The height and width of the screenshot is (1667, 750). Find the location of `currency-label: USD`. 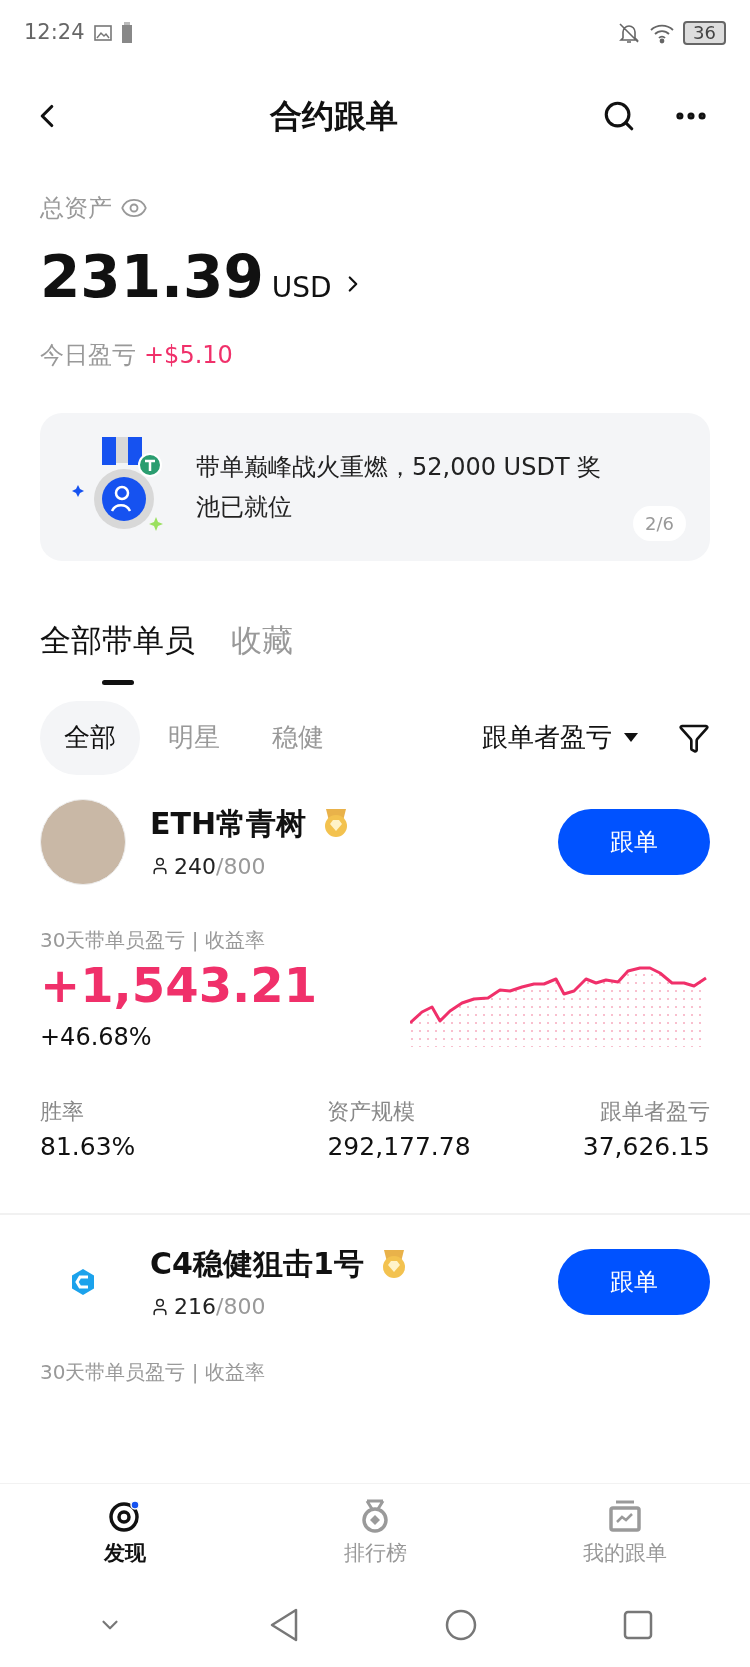

currency-label: USD is located at coordinates (301, 288).